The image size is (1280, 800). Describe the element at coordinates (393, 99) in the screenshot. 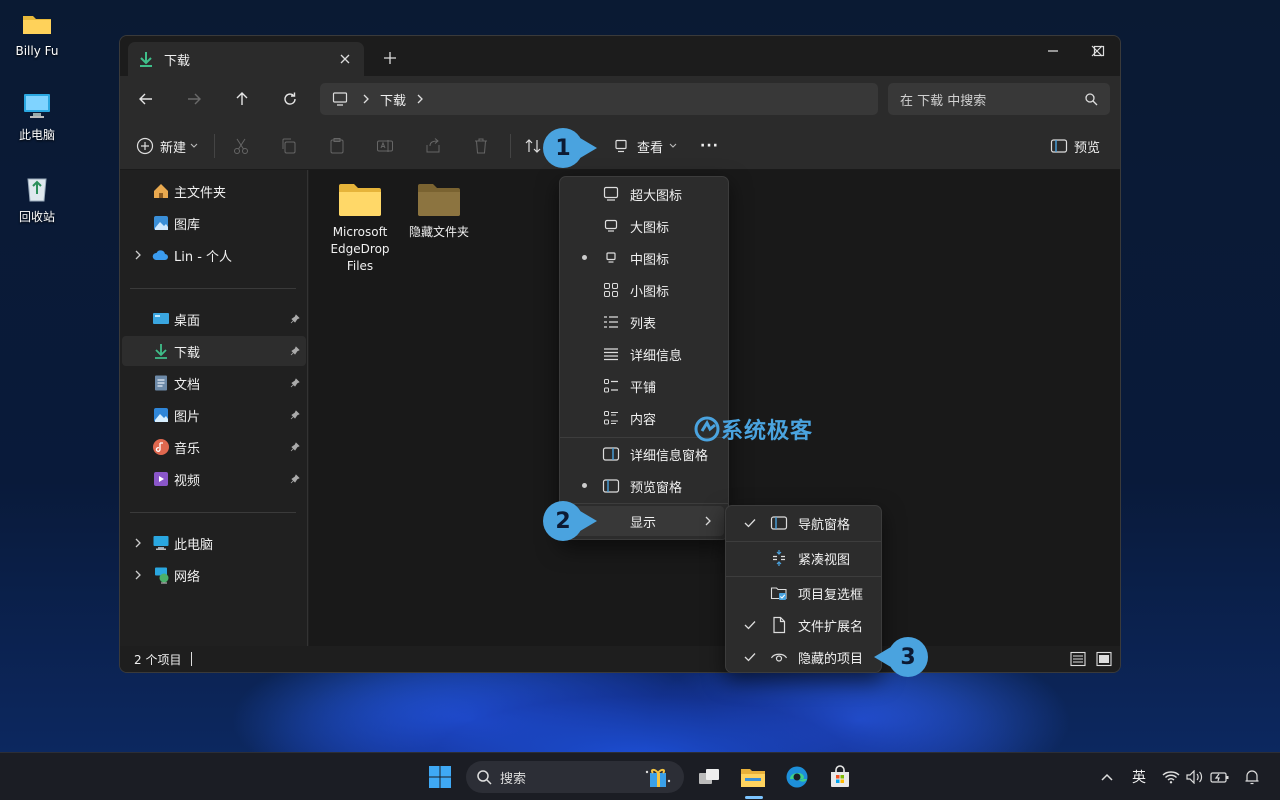

I see `breadcrumb-downloads: 下载` at that location.